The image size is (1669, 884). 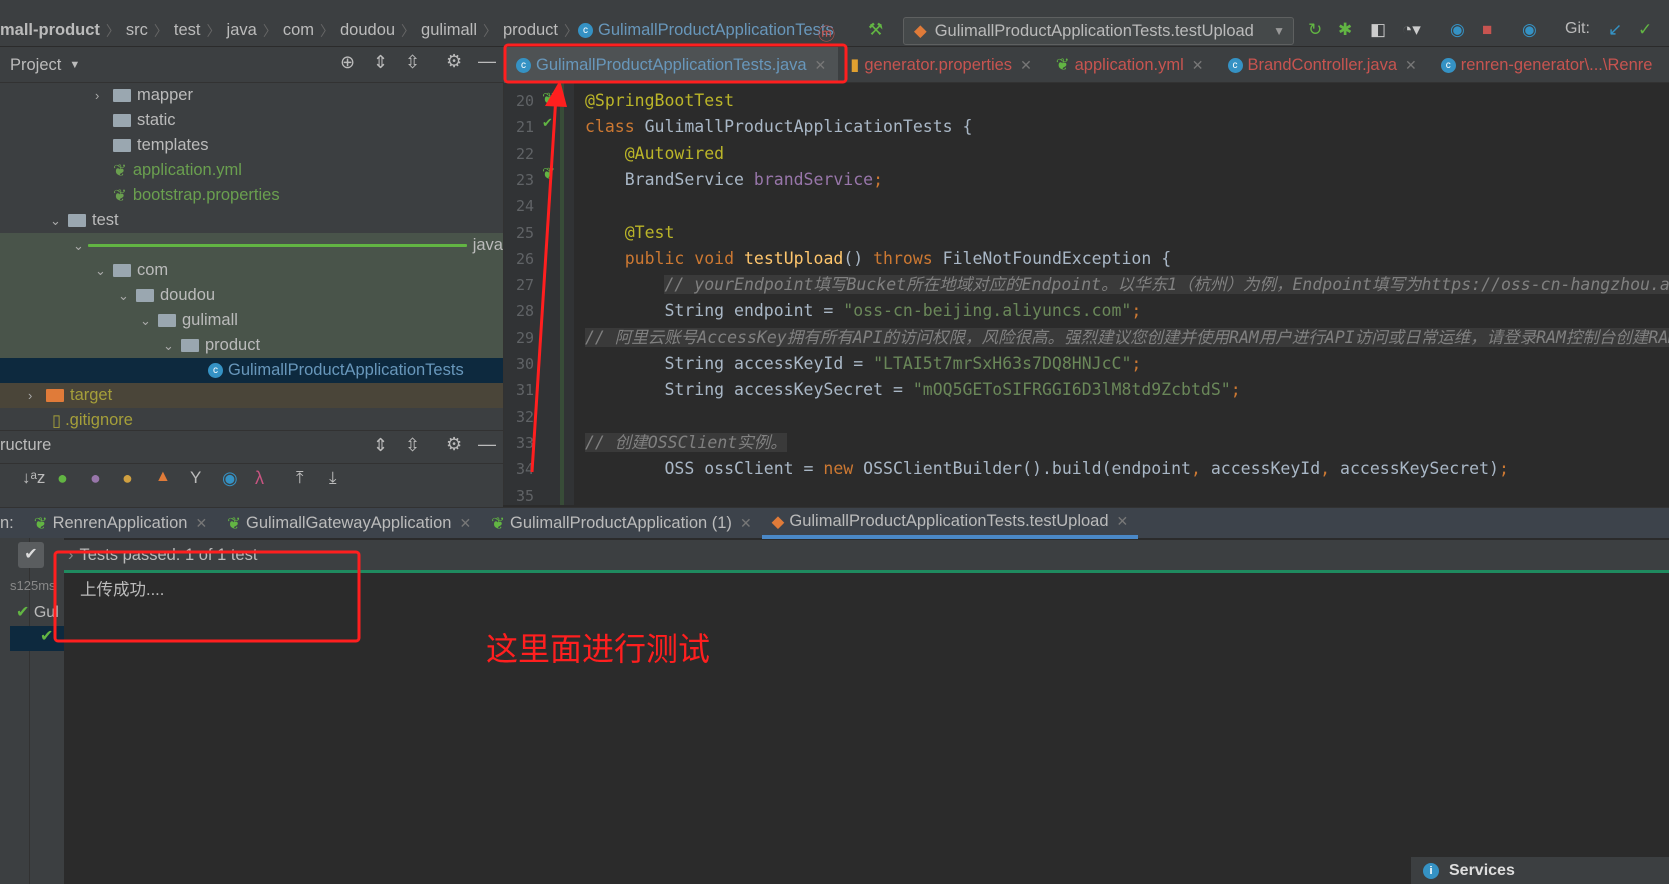 I want to click on annotation-arrow-line, so click(x=544, y=284).